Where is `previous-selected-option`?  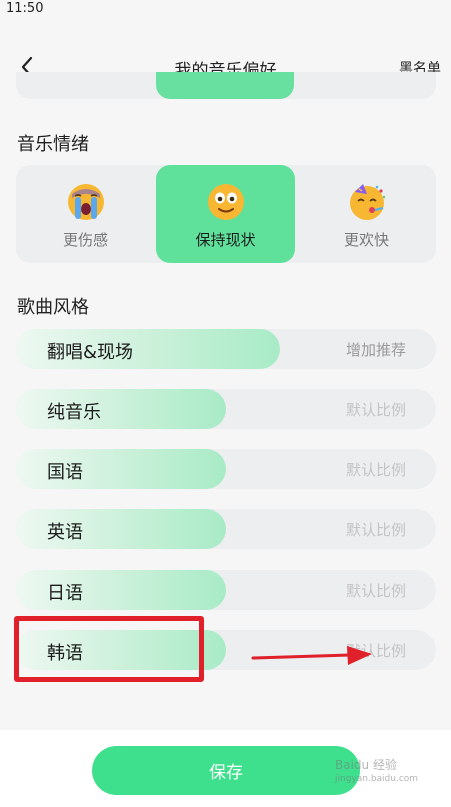
previous-selected-option is located at coordinates (225, 85).